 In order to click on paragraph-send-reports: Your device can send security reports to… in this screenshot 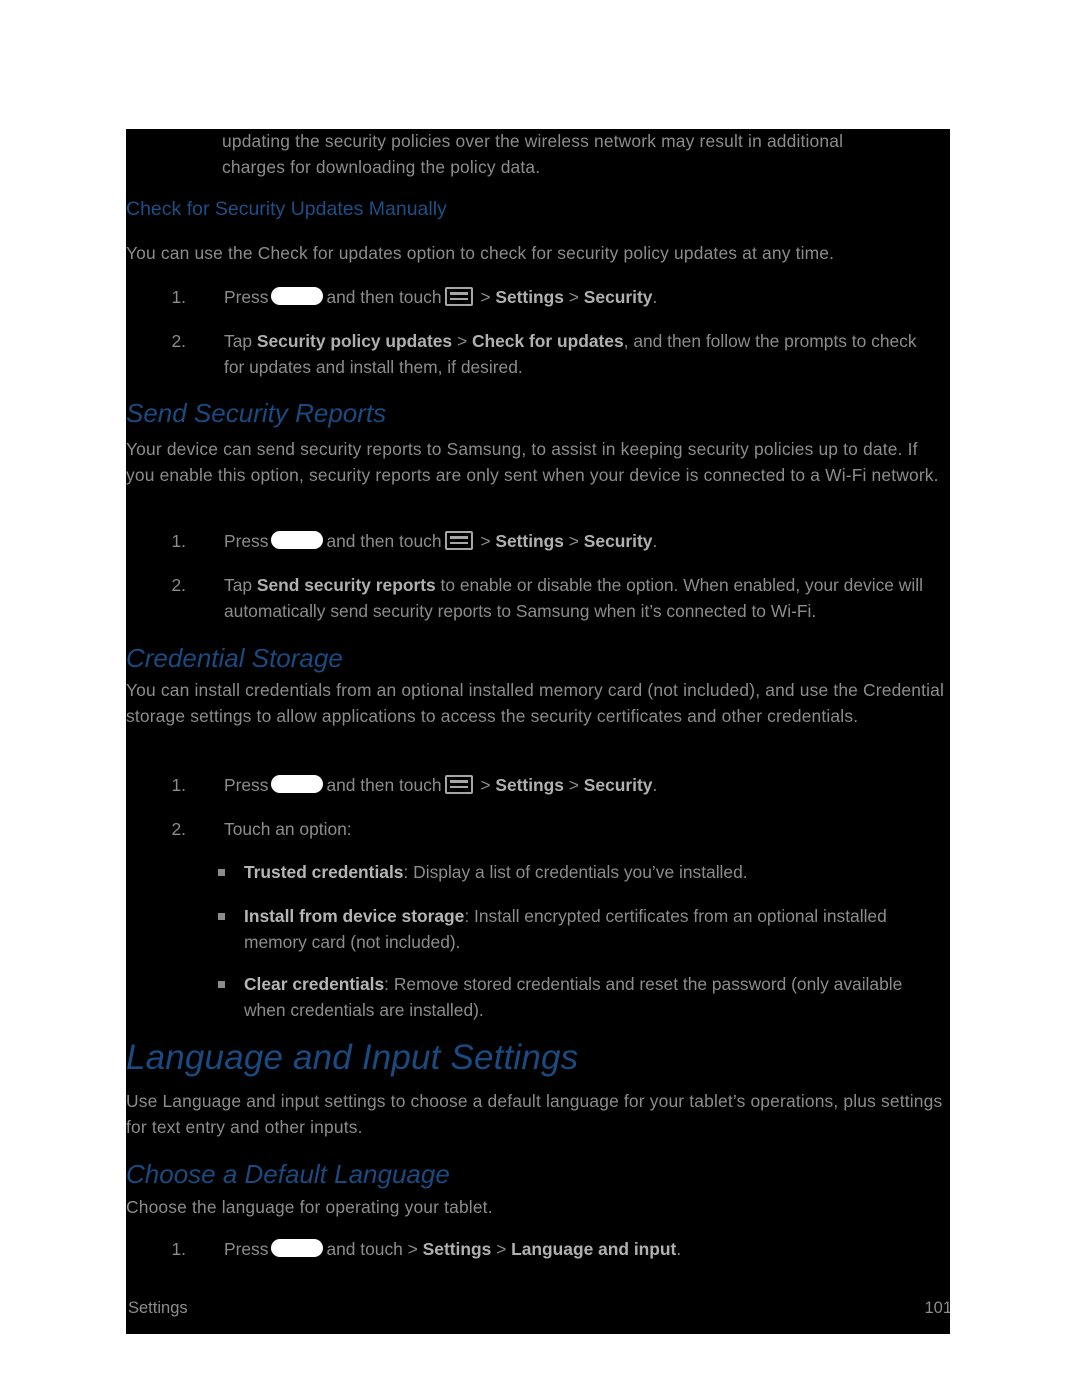, I will do `click(538, 462)`.